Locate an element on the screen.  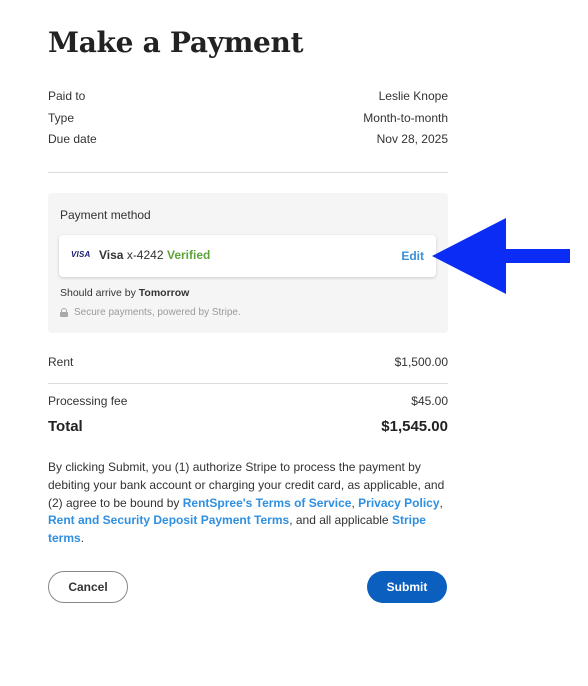
summary-label: Type is located at coordinates (61, 118).